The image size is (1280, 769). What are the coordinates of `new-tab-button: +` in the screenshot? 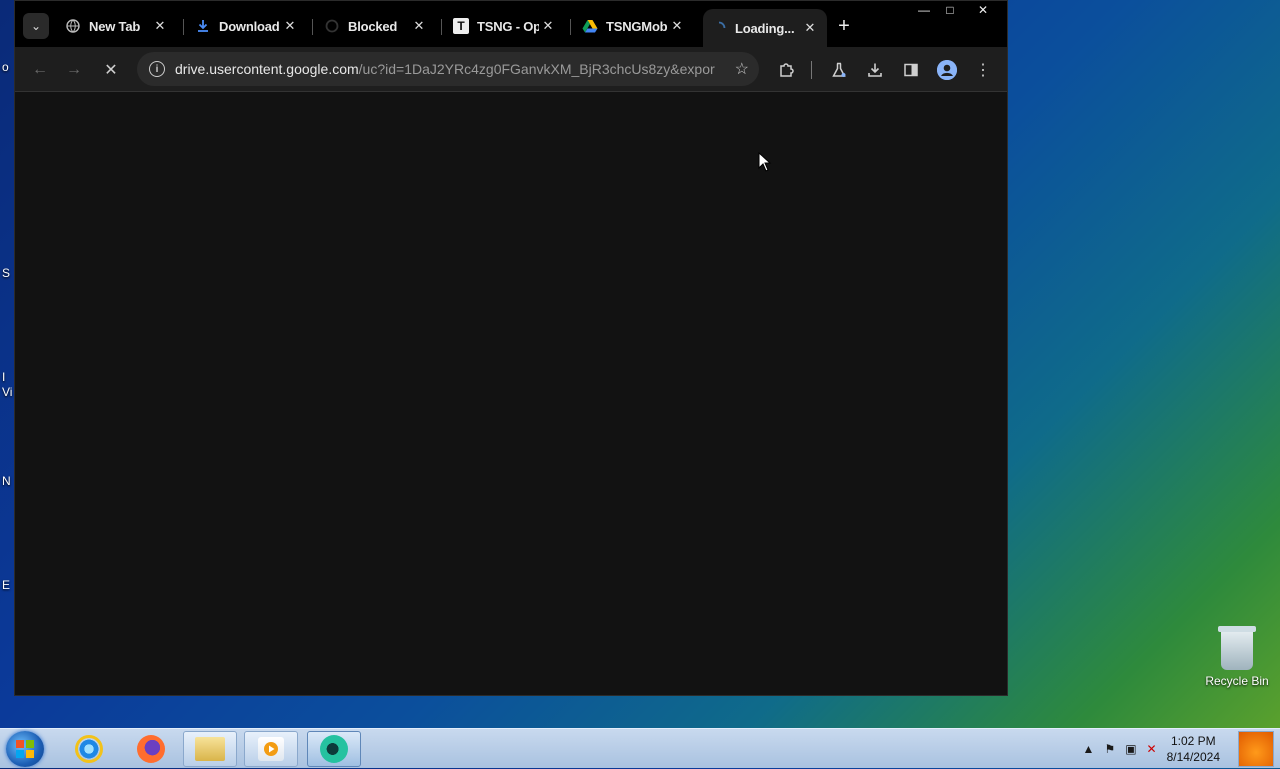 It's located at (844, 26).